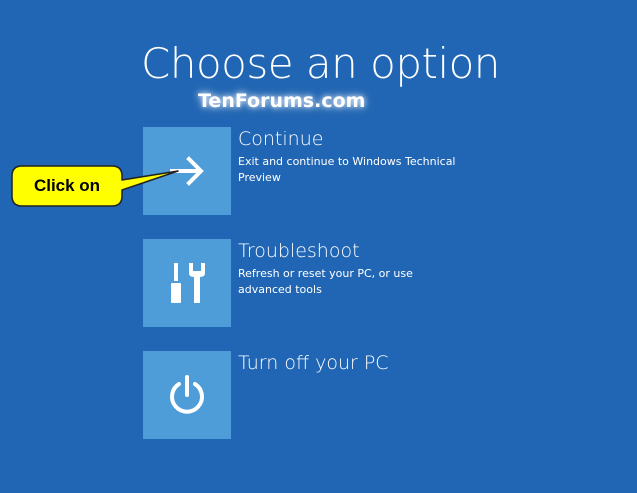 This screenshot has height=493, width=637. Describe the element at coordinates (378, 395) in the screenshot. I see `turn-off-option: Turn off your PC` at that location.